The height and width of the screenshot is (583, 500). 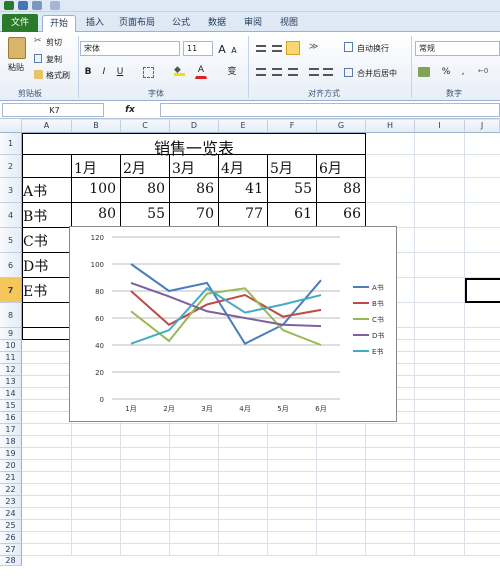 I want to click on increase-indent-icon, so click(x=328, y=72).